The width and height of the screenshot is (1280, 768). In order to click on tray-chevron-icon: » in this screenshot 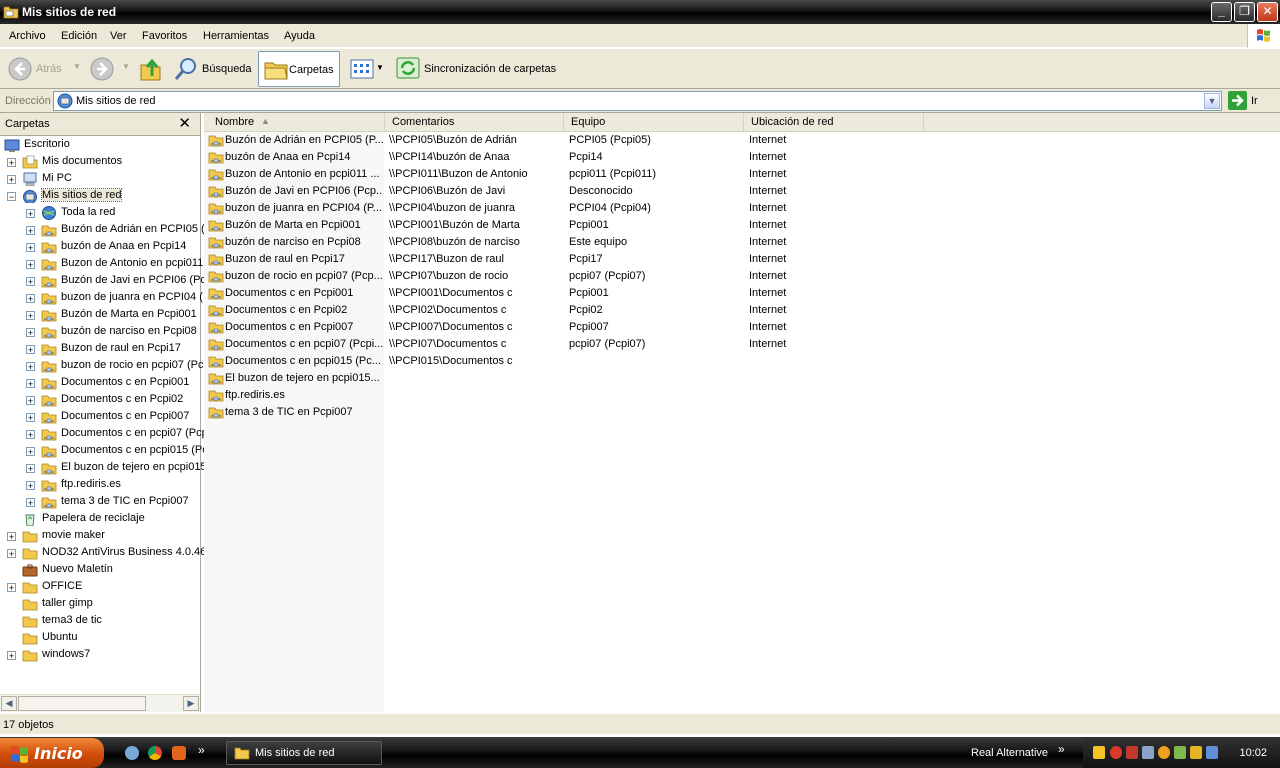, I will do `click(1061, 749)`.